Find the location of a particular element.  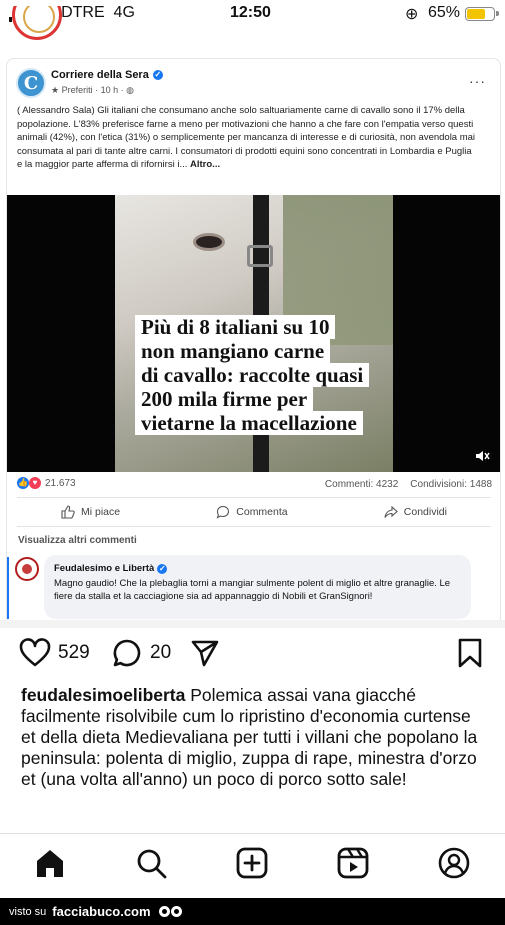

love-reaction-icon: ♥ is located at coordinates (35, 483).